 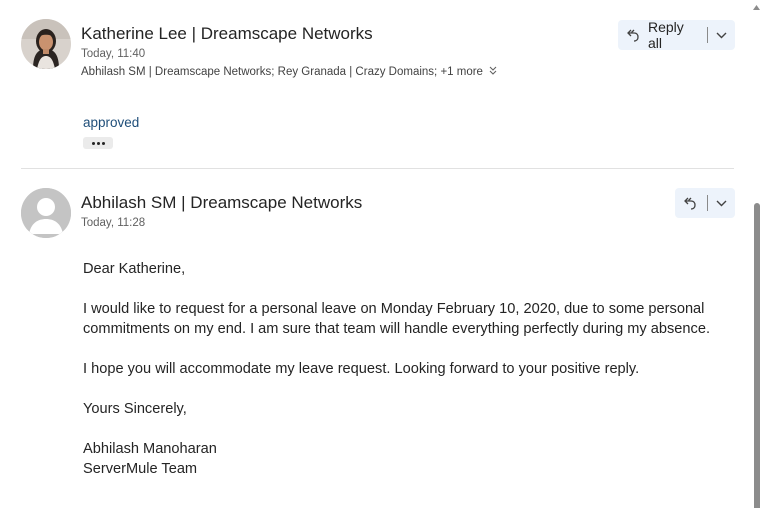 What do you see at coordinates (113, 54) in the screenshot?
I see `timestamp: Today, 11:40` at bounding box center [113, 54].